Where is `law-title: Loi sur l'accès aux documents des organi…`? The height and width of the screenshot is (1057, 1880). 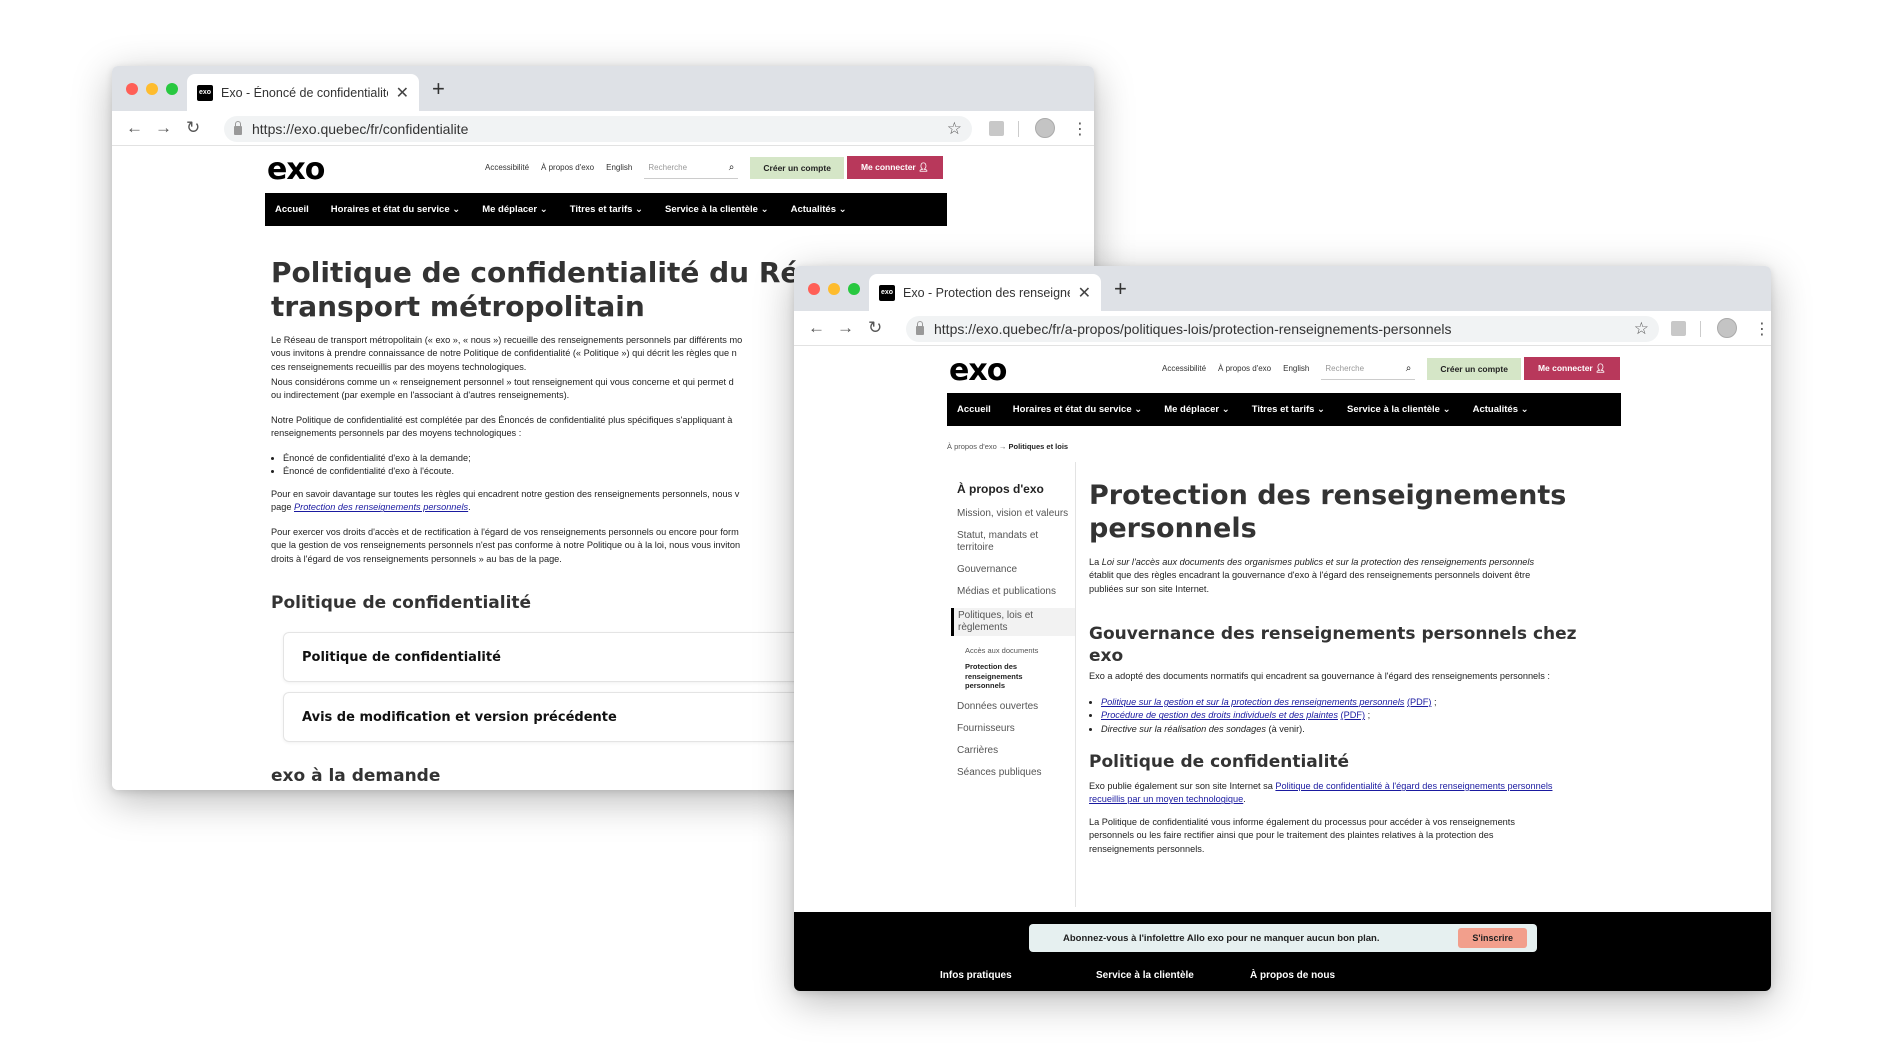 law-title: Loi sur l'accès aux documents des organi… is located at coordinates (1318, 562).